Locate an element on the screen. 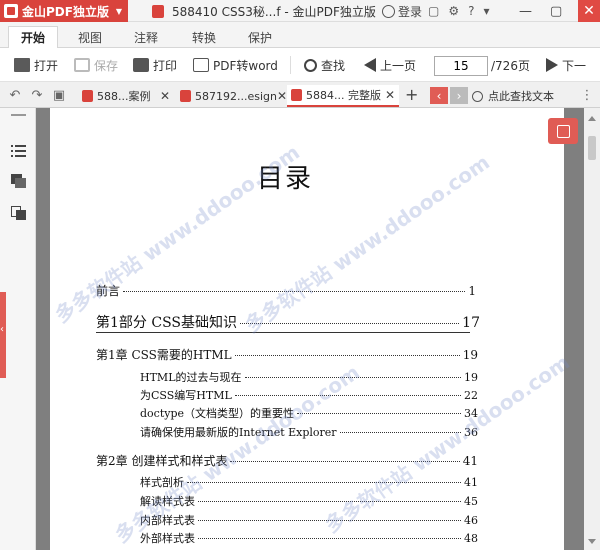  prev-page-button: 上一页 is located at coordinates (390, 65).